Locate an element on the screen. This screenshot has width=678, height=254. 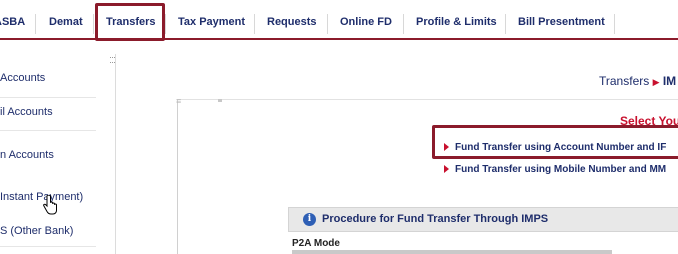
panel-corner-icon: ≡ is located at coordinates (179, 101).